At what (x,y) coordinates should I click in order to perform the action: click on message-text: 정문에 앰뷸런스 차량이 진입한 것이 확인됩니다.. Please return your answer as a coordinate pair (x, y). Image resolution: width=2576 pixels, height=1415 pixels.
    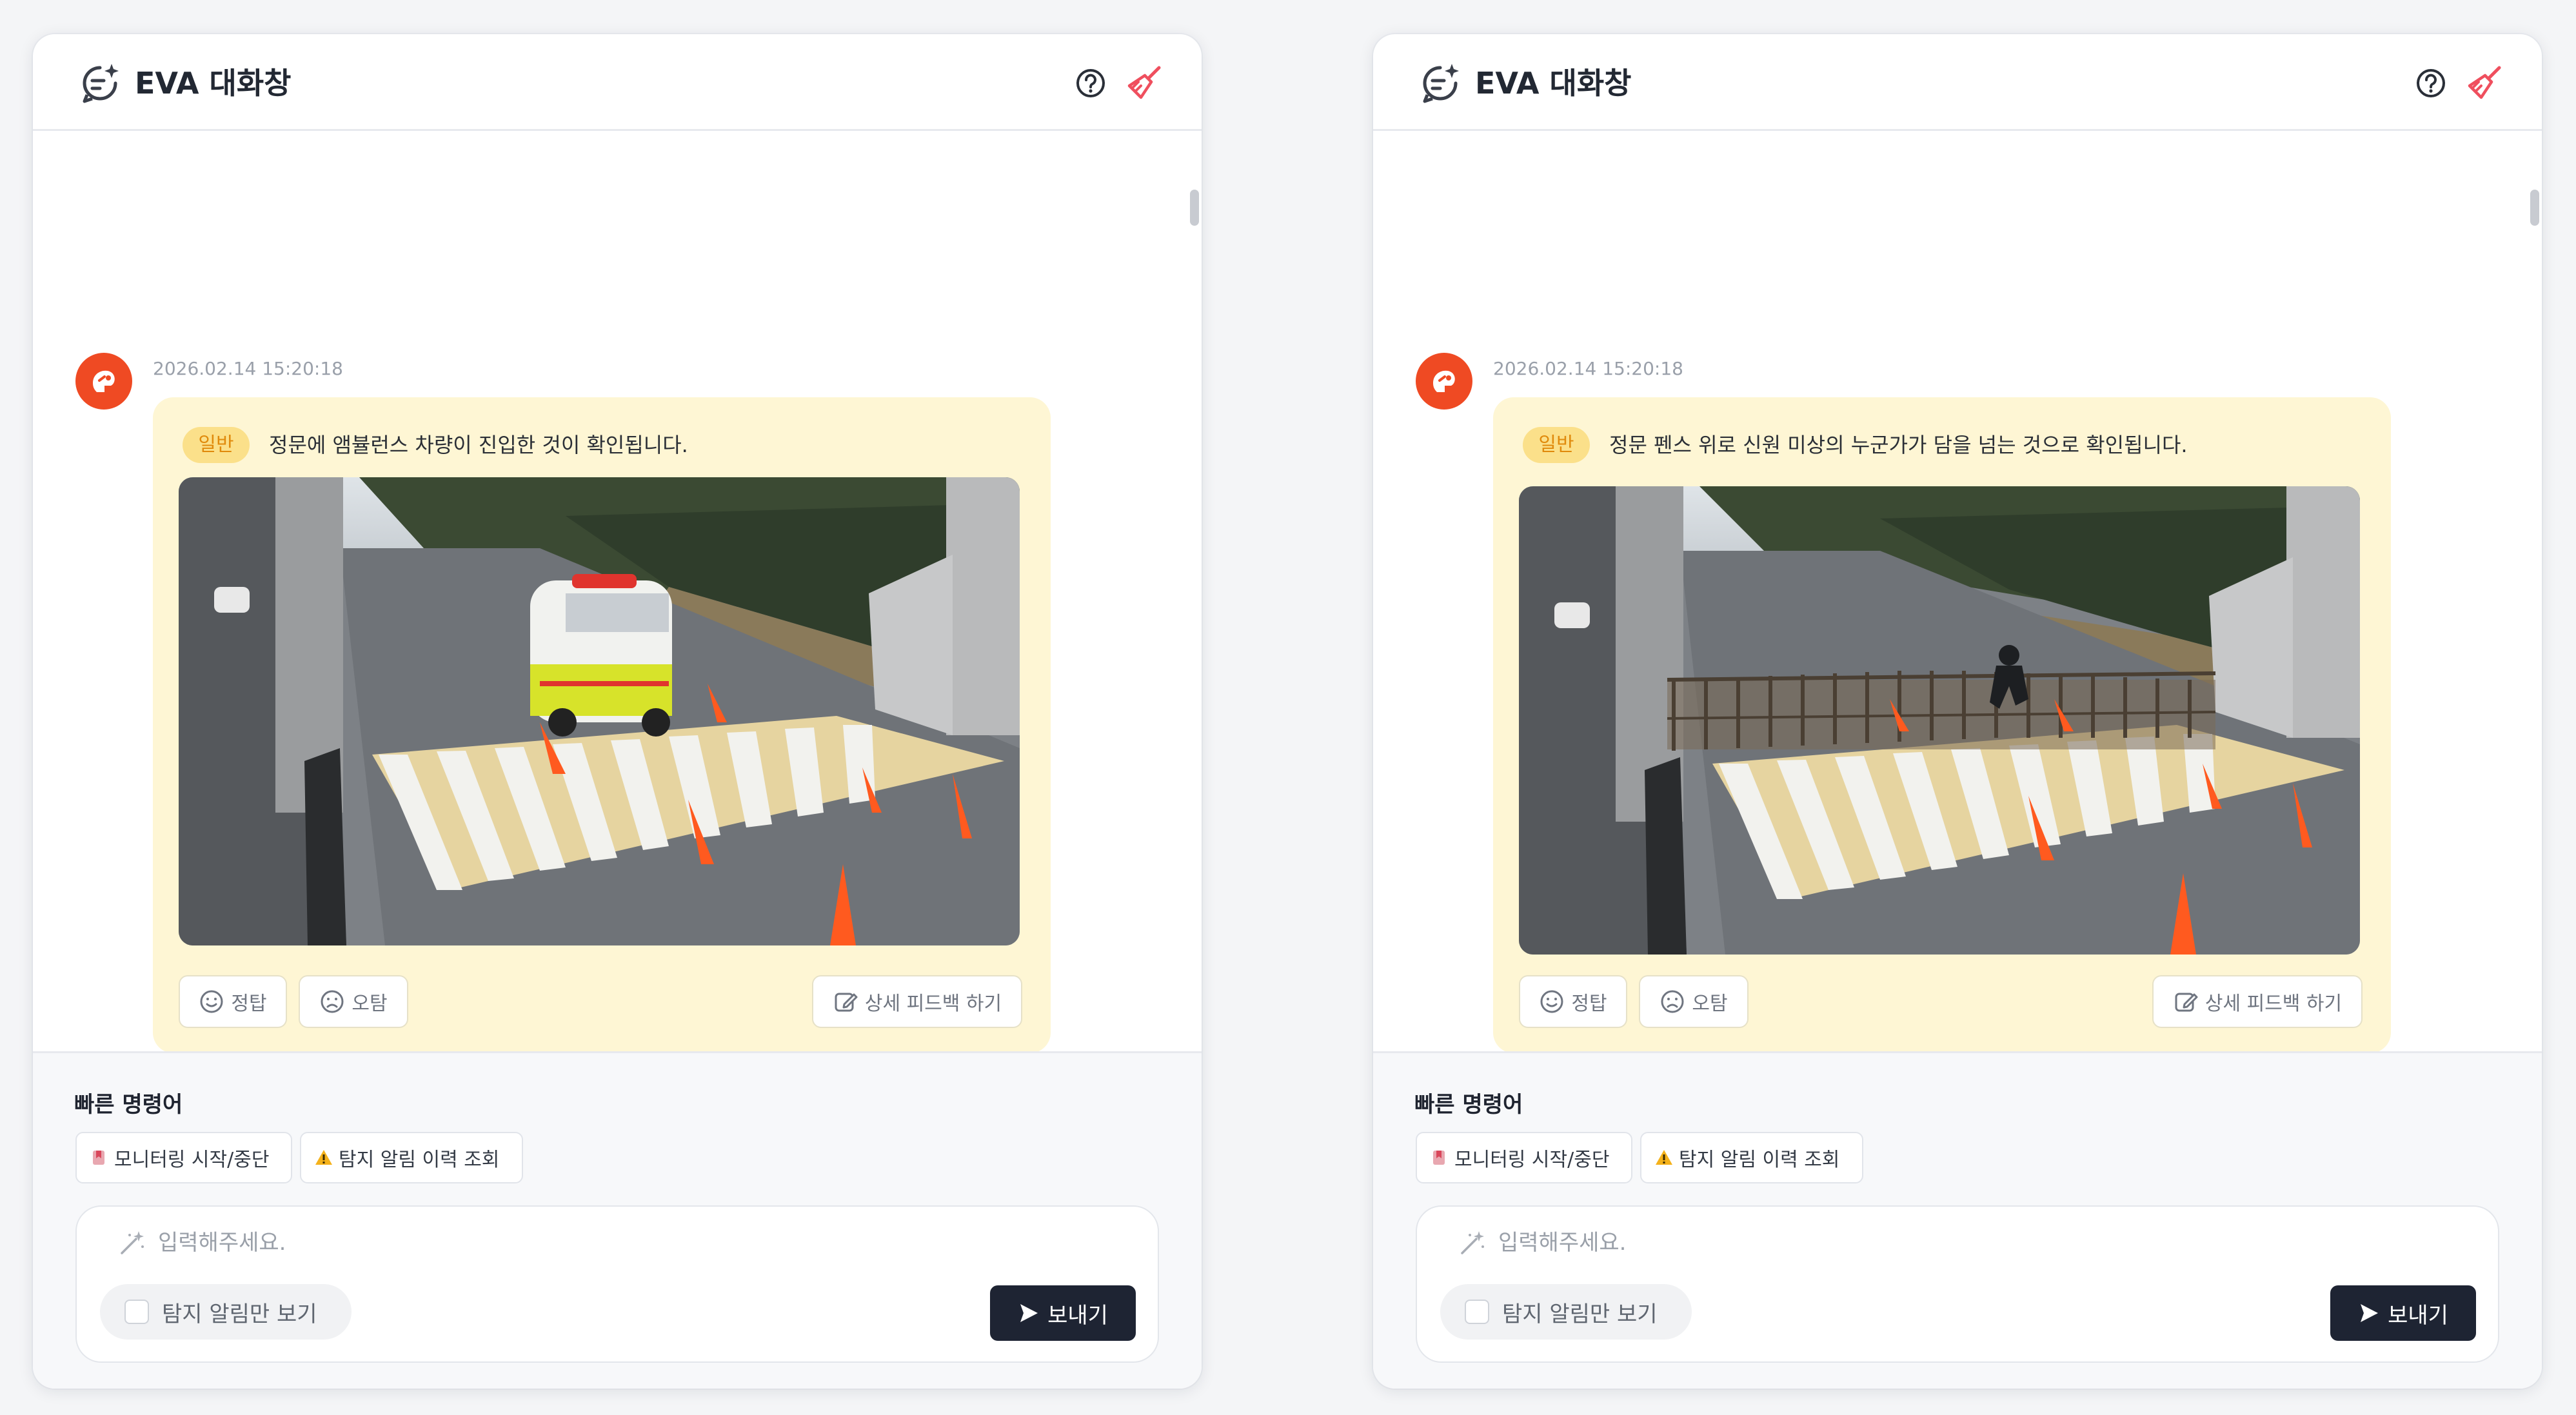
    Looking at the image, I should click on (478, 445).